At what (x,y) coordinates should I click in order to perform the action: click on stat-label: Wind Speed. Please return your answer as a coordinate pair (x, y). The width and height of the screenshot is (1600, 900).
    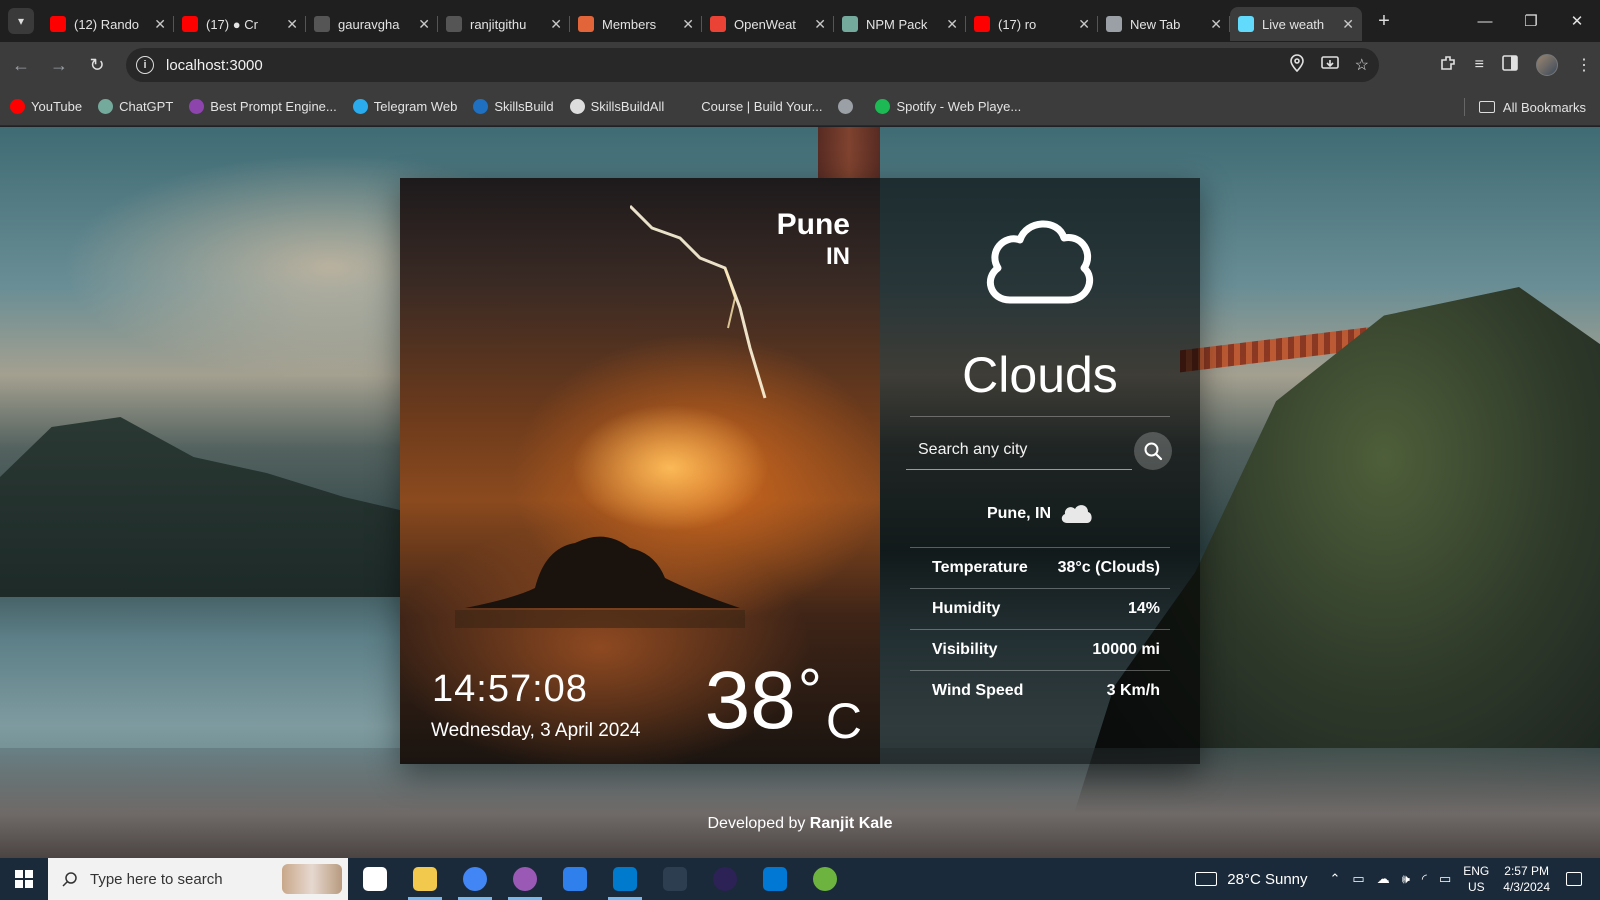
    Looking at the image, I should click on (978, 690).